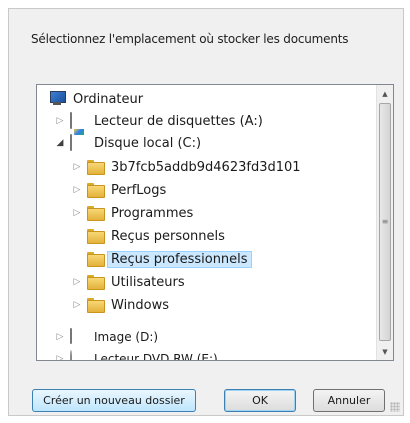 The image size is (410, 423). Describe the element at coordinates (79, 142) in the screenshot. I see `local-disk-icon` at that location.